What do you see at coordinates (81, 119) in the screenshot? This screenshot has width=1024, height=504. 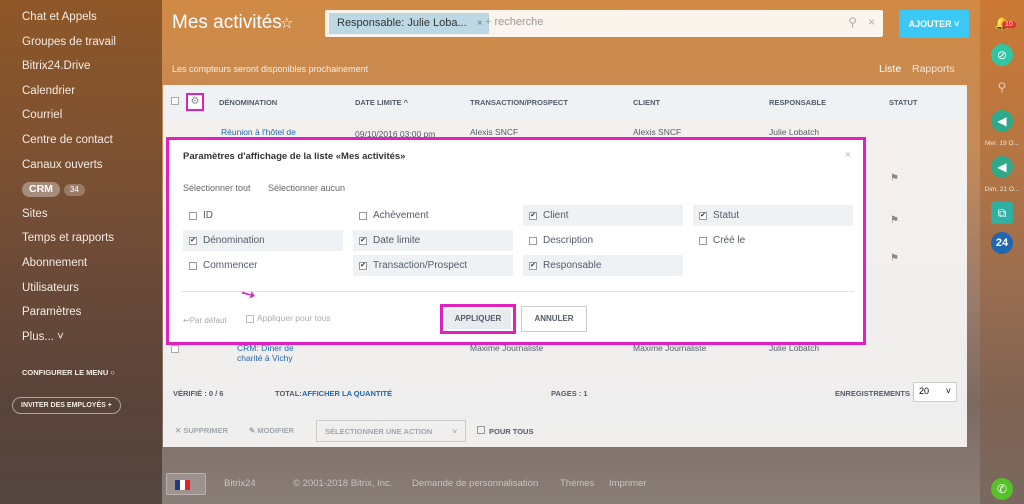 I see `sidebar-item-mail: Courriel` at bounding box center [81, 119].